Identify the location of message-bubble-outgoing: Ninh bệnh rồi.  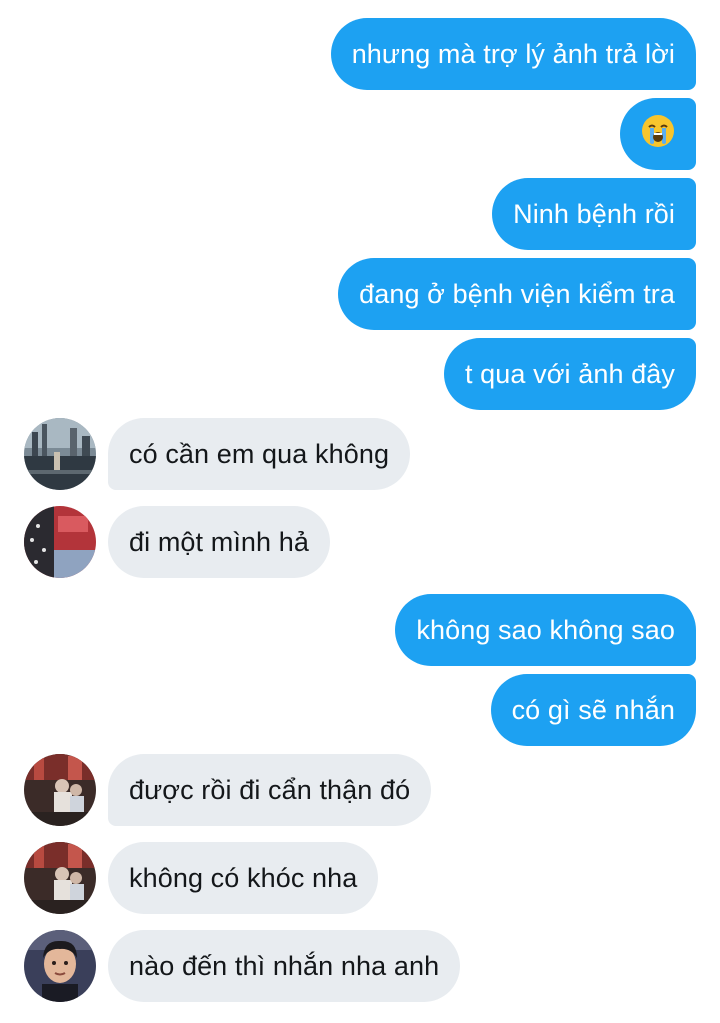
(594, 214).